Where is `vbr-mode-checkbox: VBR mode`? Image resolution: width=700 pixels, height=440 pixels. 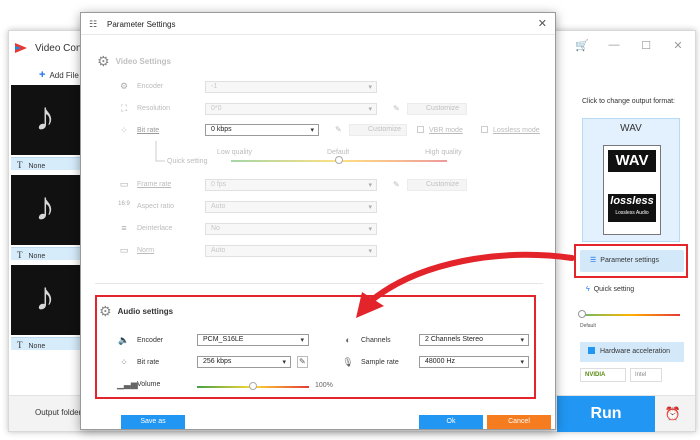
vbr-mode-checkbox: VBR mode is located at coordinates (440, 130).